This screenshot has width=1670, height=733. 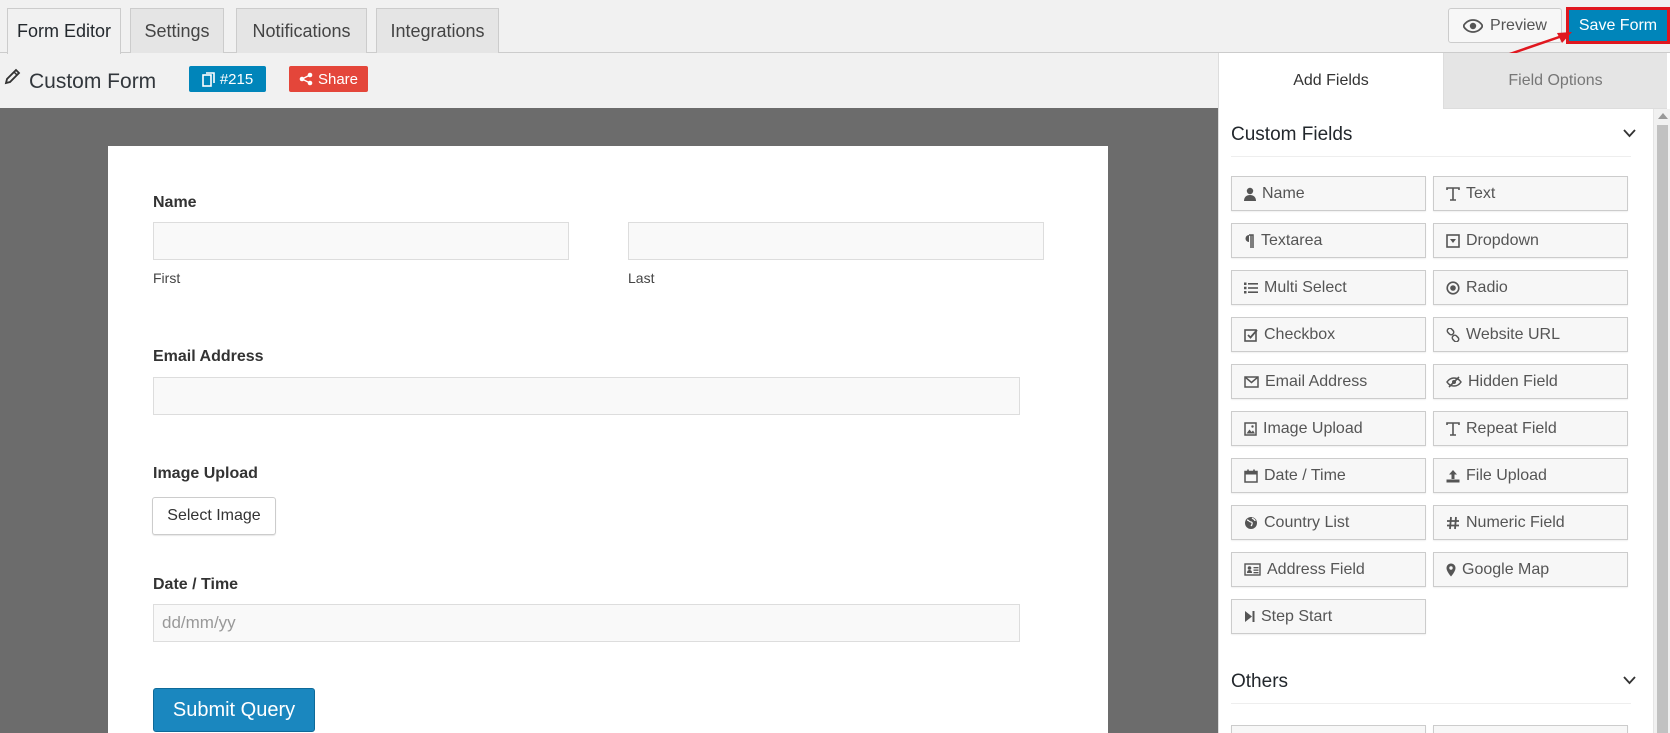 What do you see at coordinates (1305, 287) in the screenshot?
I see `field-label: Multi Select` at bounding box center [1305, 287].